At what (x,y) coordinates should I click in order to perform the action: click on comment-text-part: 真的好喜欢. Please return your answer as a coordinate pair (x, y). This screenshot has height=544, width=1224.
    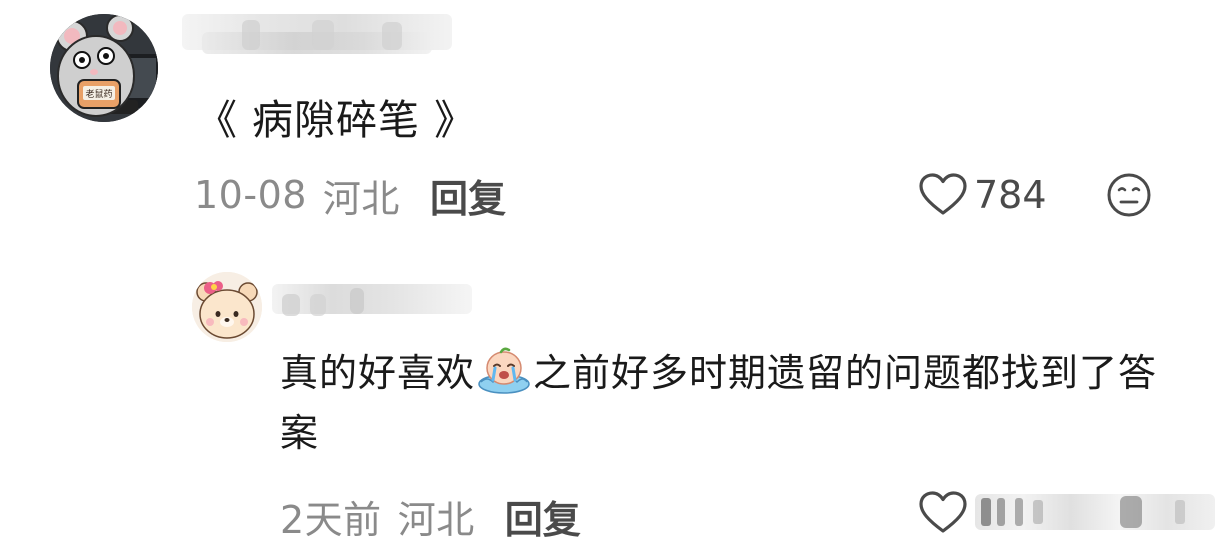
    Looking at the image, I should click on (378, 373).